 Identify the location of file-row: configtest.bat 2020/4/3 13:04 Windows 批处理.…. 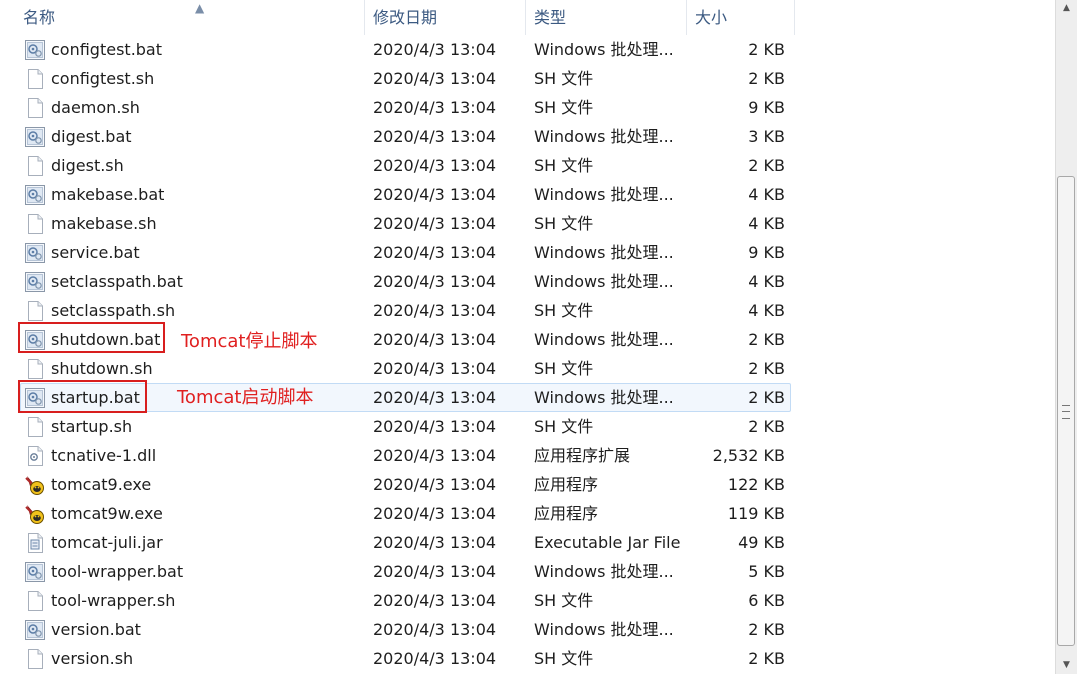
(527, 49).